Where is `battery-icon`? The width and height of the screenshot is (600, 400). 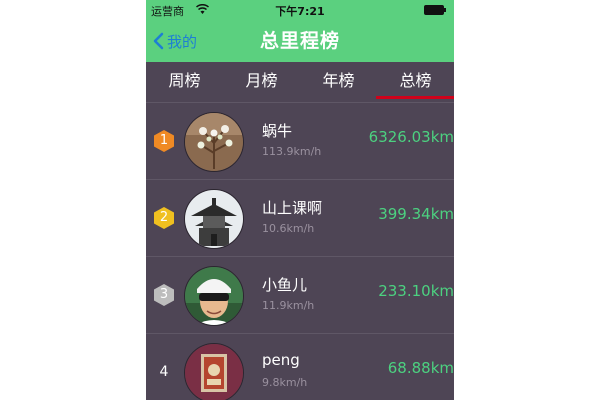
battery-icon is located at coordinates (435, 10).